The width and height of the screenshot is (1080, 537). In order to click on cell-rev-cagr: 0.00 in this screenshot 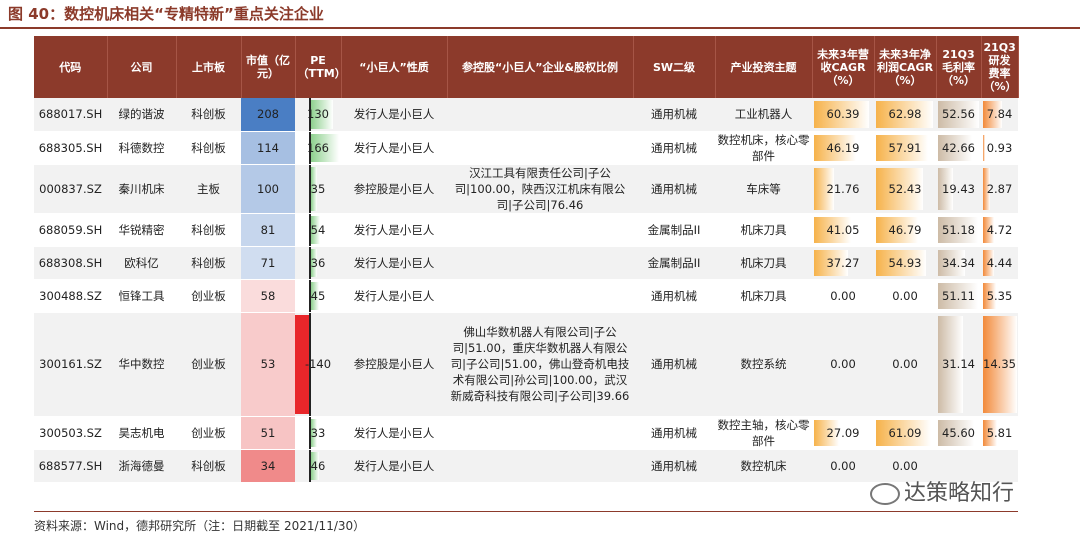, I will do `click(843, 364)`.